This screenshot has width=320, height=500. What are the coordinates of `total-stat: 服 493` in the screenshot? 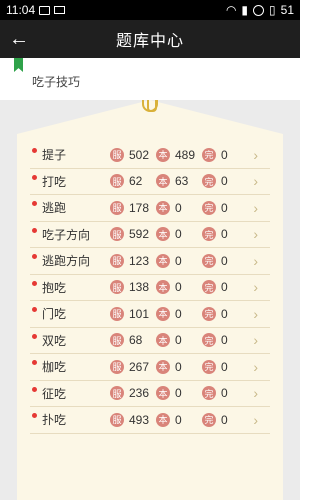 It's located at (130, 419).